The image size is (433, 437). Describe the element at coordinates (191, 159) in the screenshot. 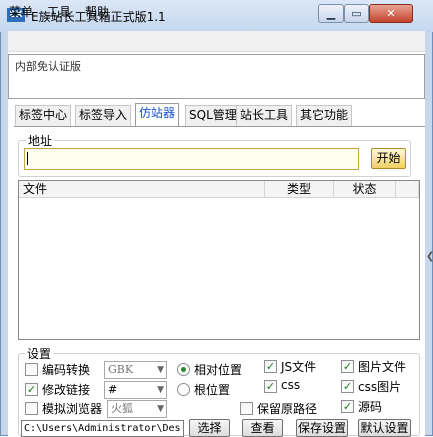

I see `address-input` at that location.